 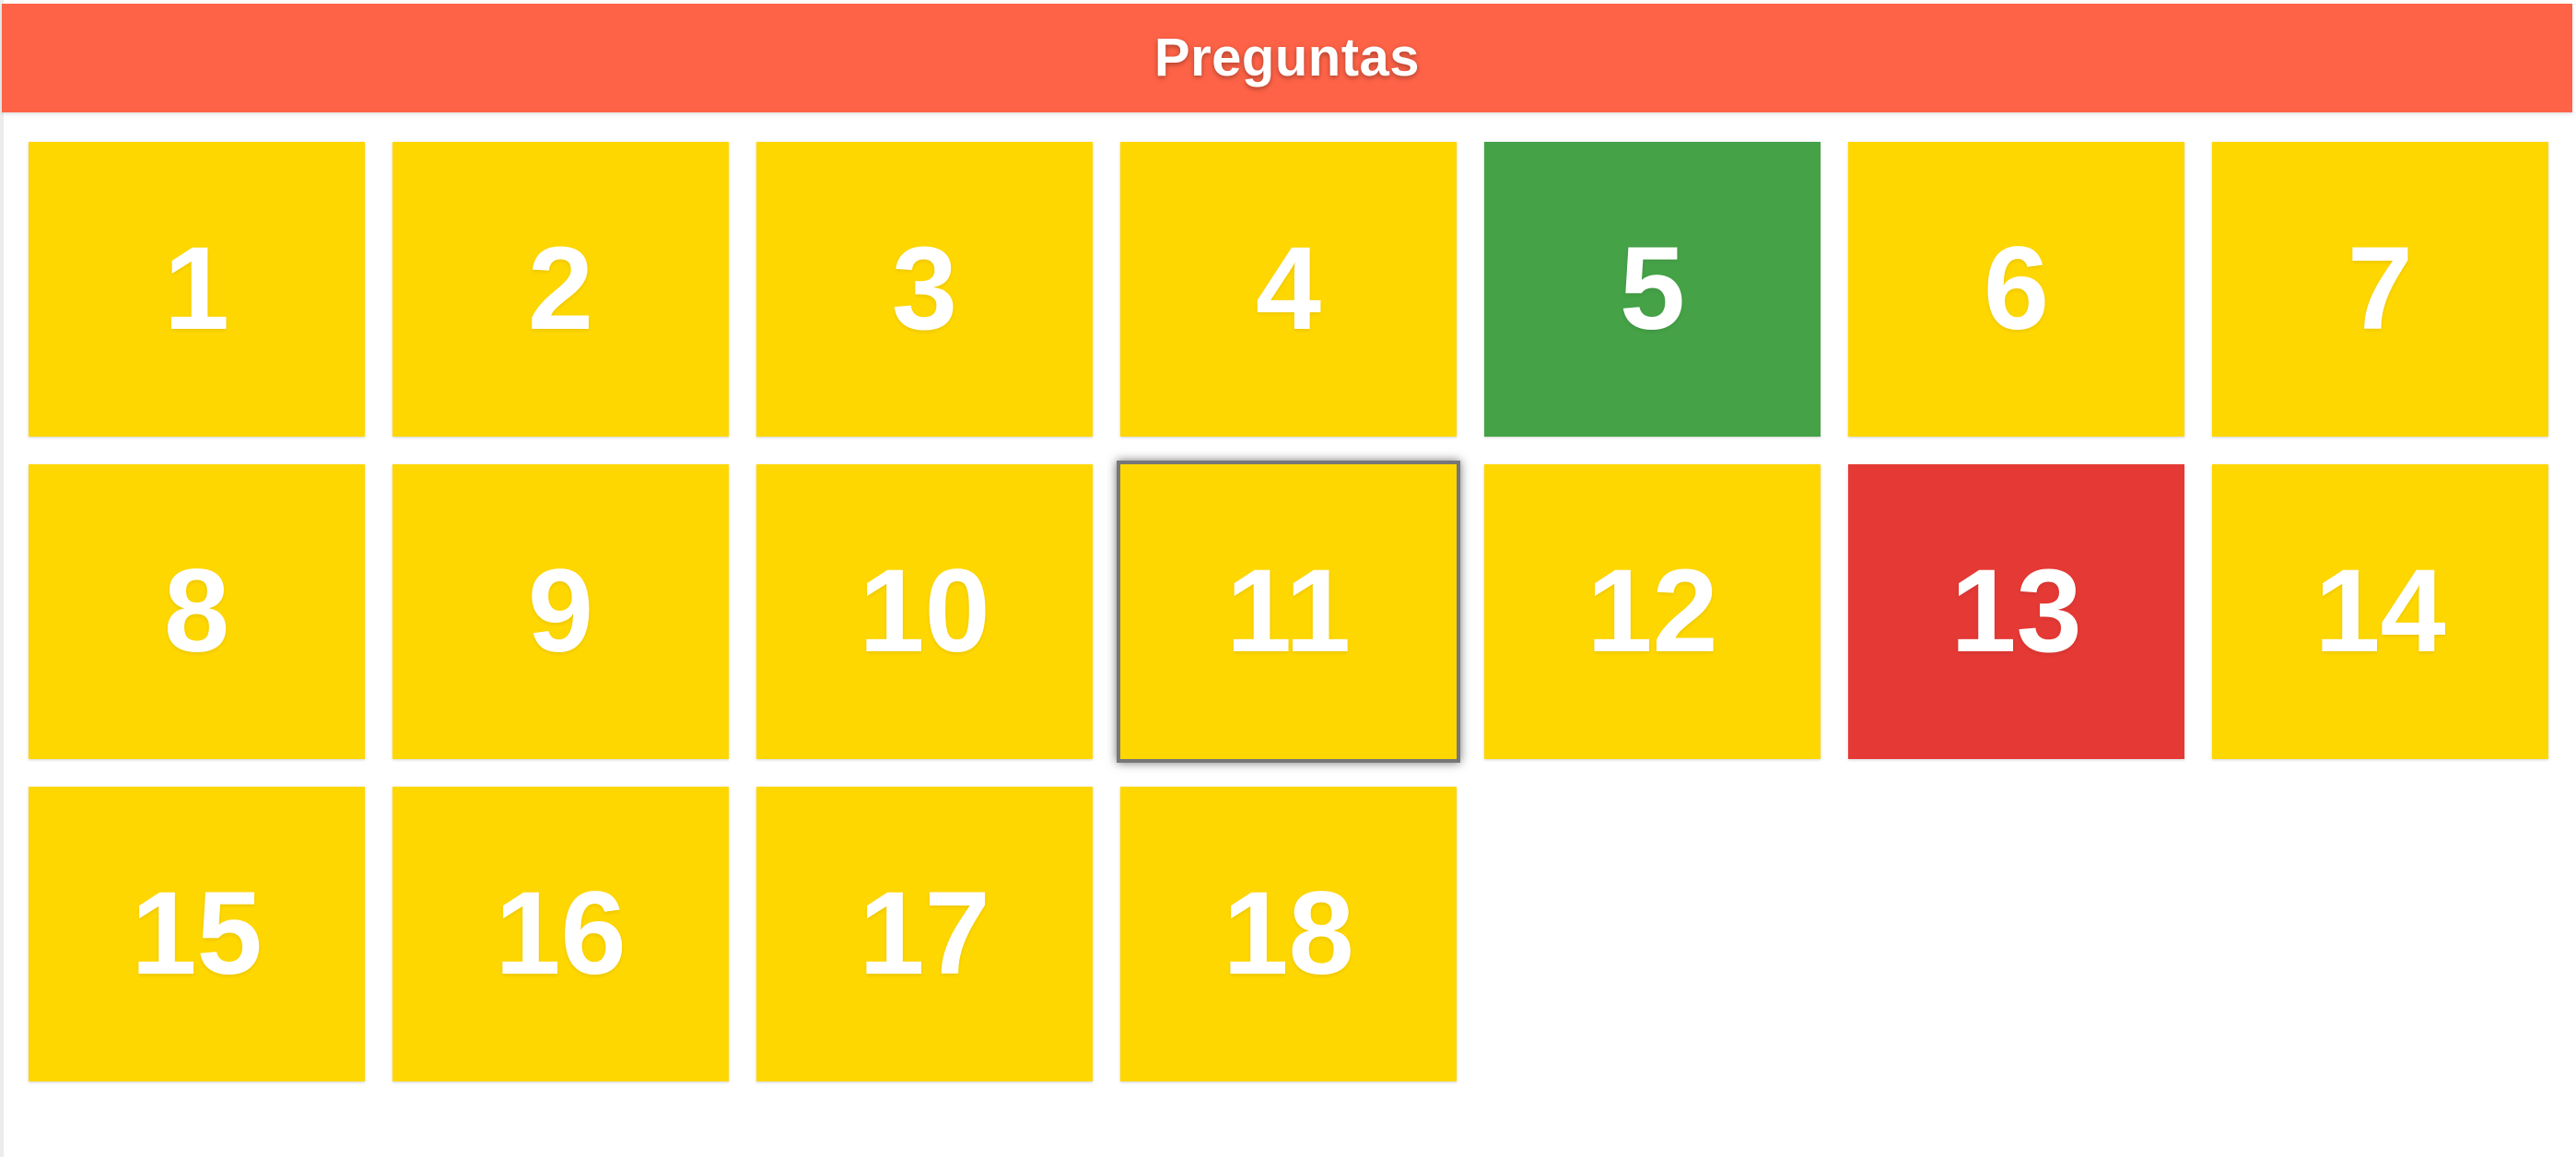 I want to click on question-number: 1, so click(x=196, y=289).